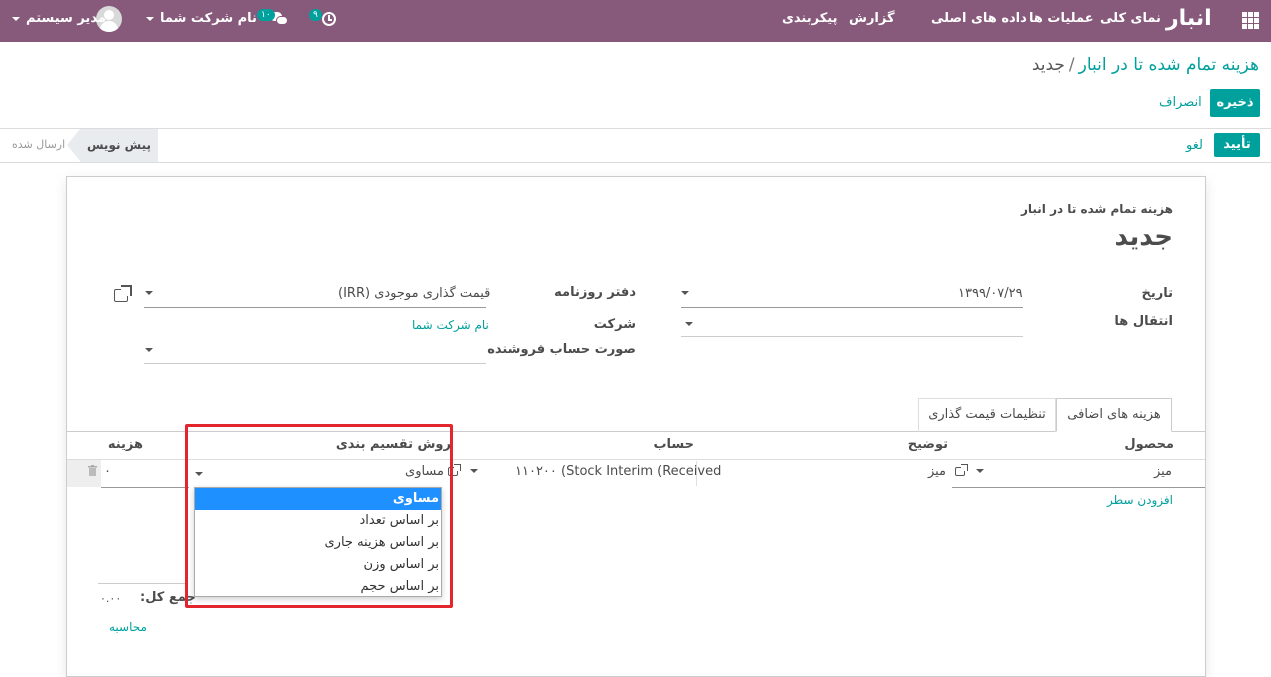 The width and height of the screenshot is (1271, 677). Describe the element at coordinates (315, 15) in the screenshot. I see `activity-badge: ۹` at that location.